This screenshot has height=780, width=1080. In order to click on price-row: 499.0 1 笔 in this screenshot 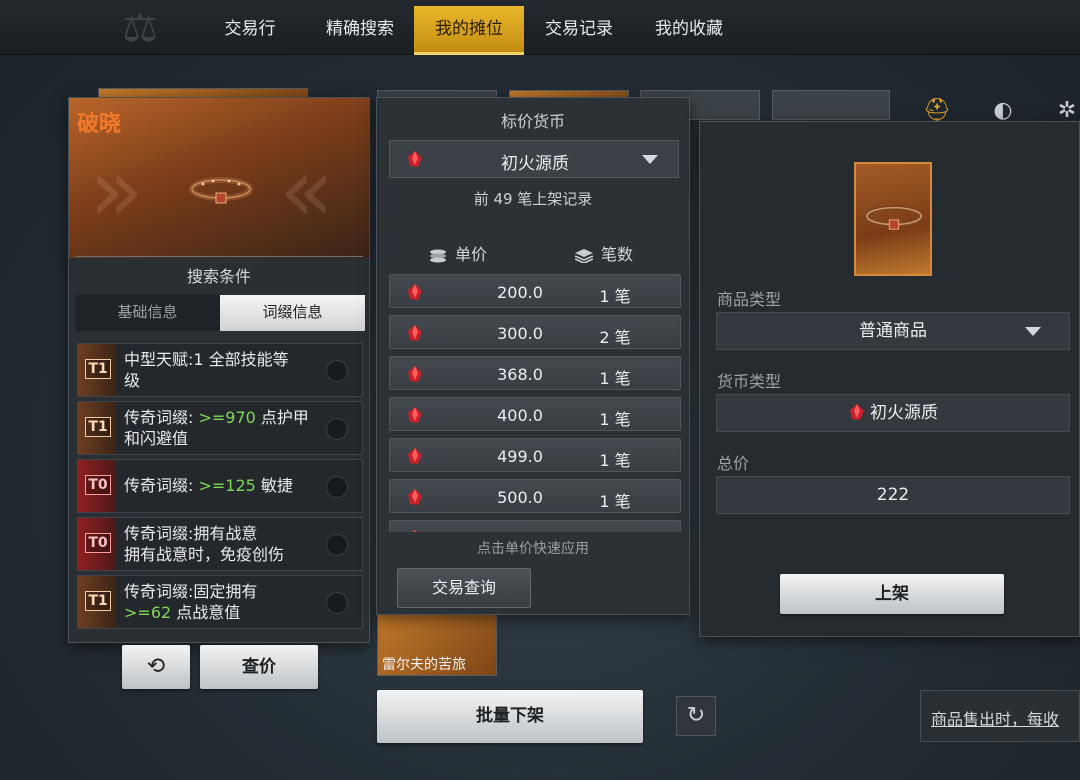, I will do `click(535, 455)`.